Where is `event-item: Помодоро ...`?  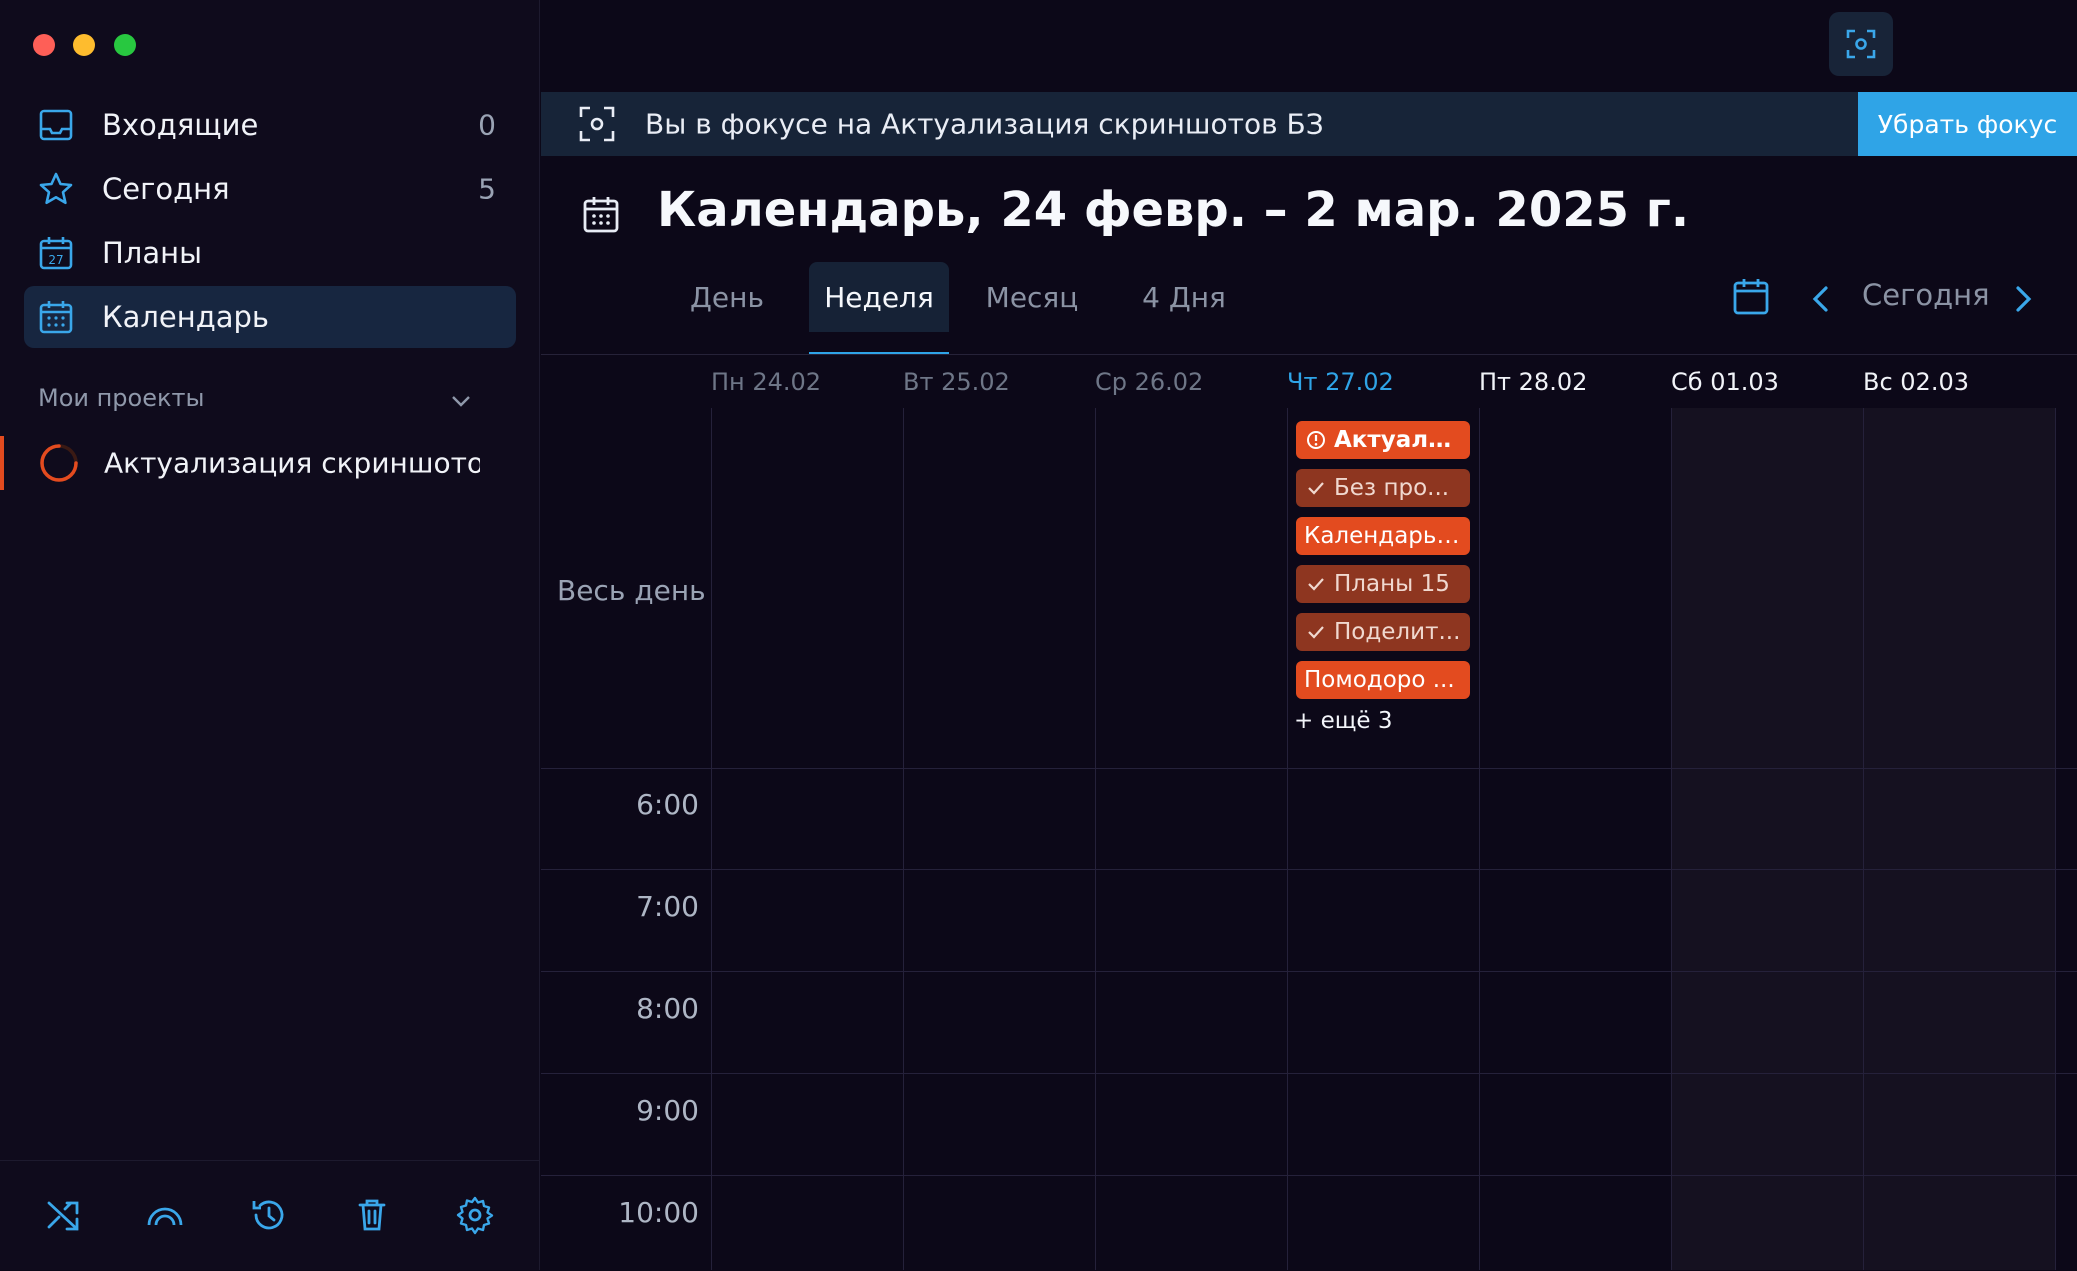 event-item: Помодоро ... is located at coordinates (1383, 680).